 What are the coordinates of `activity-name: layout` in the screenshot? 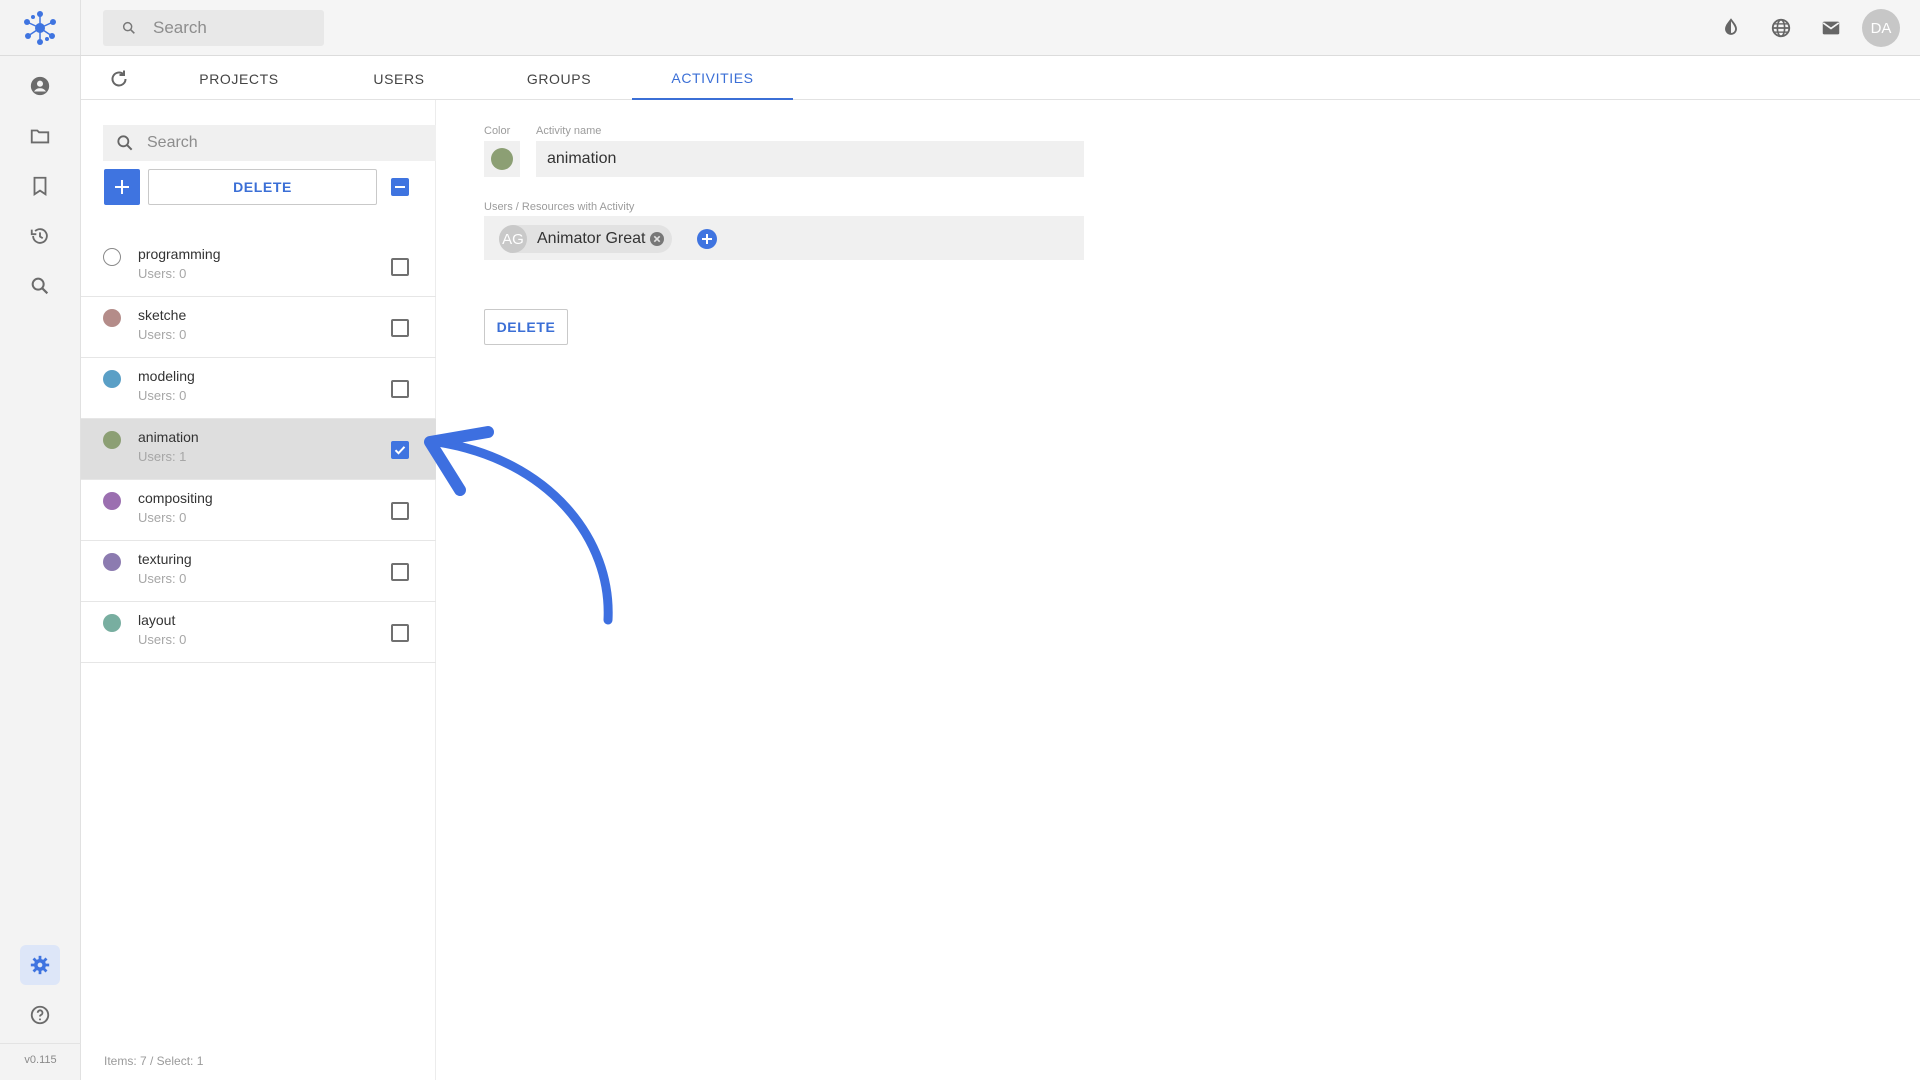 It's located at (157, 620).